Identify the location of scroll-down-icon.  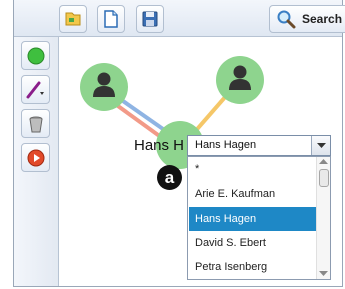
(323, 273).